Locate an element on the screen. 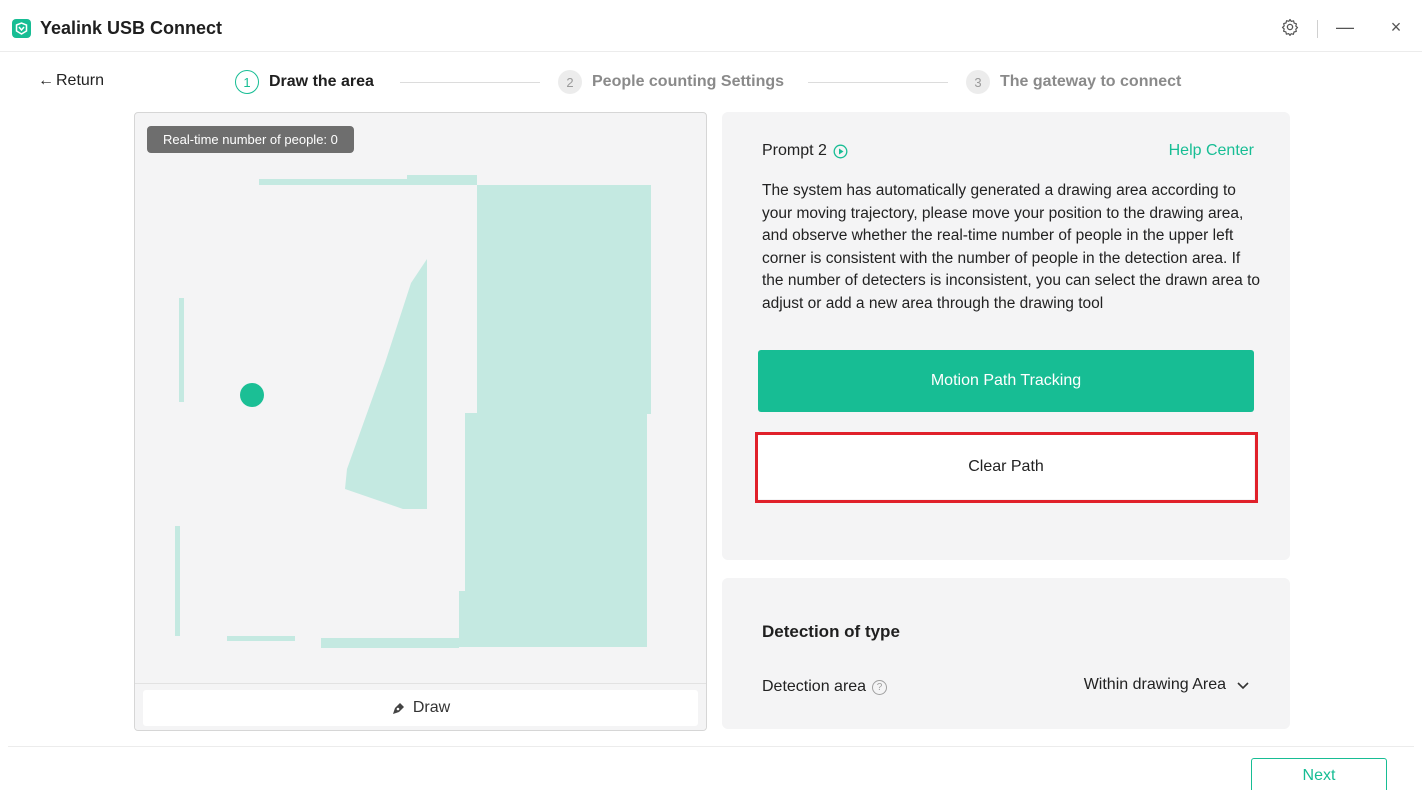 Image resolution: width=1422 pixels, height=790 pixels. detection-area-select: Within drawing Area is located at coordinates (1167, 685).